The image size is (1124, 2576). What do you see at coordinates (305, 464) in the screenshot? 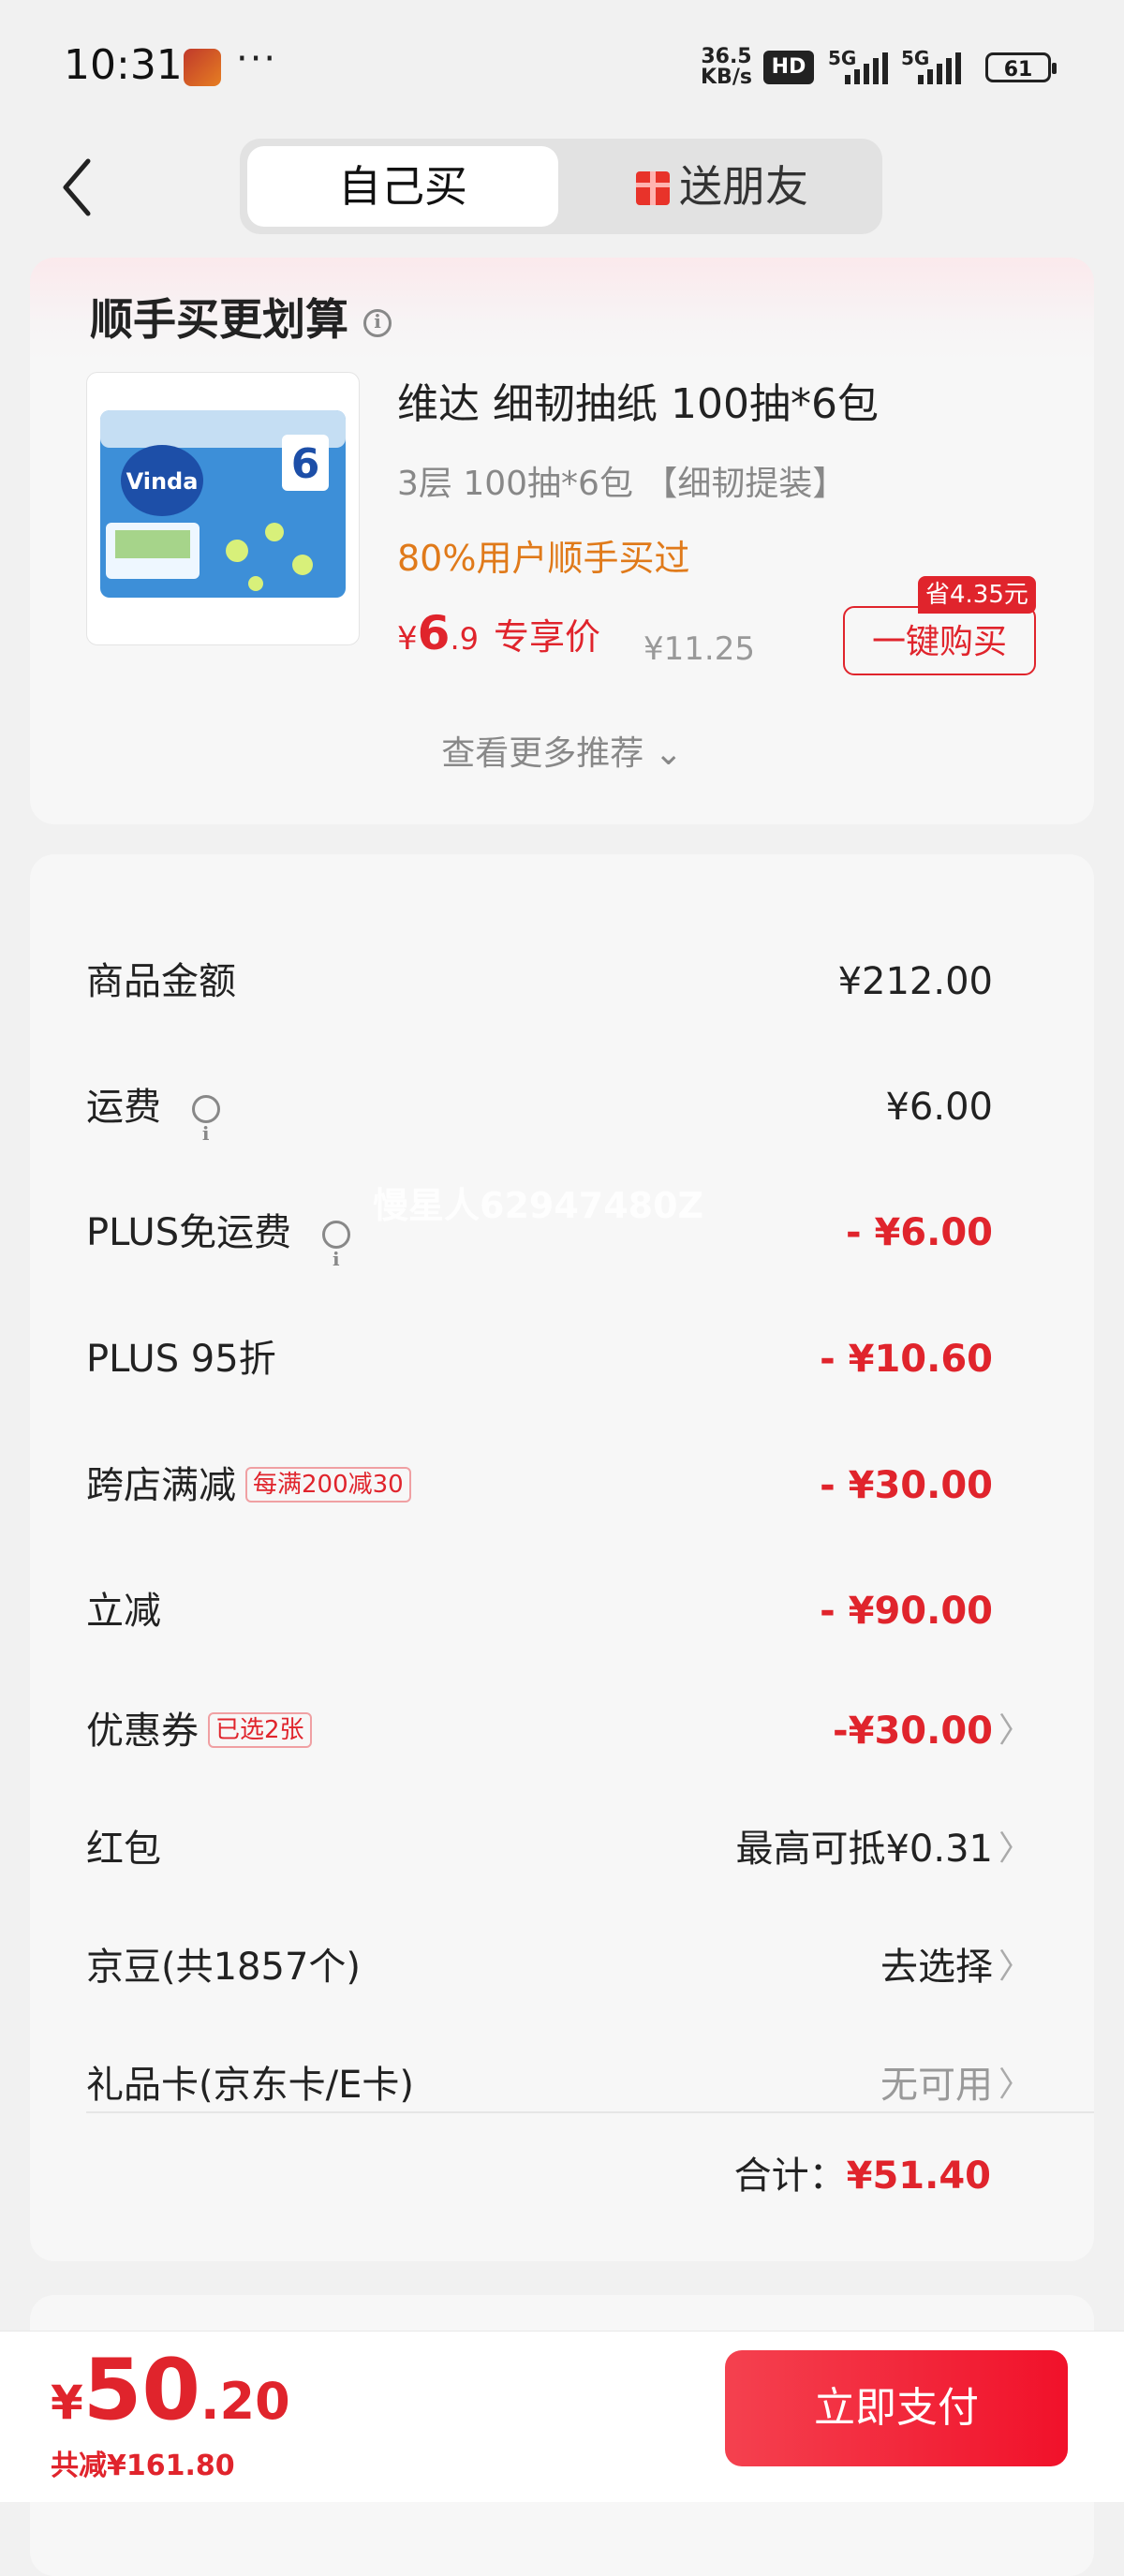
I see `svg-text: 6` at bounding box center [305, 464].